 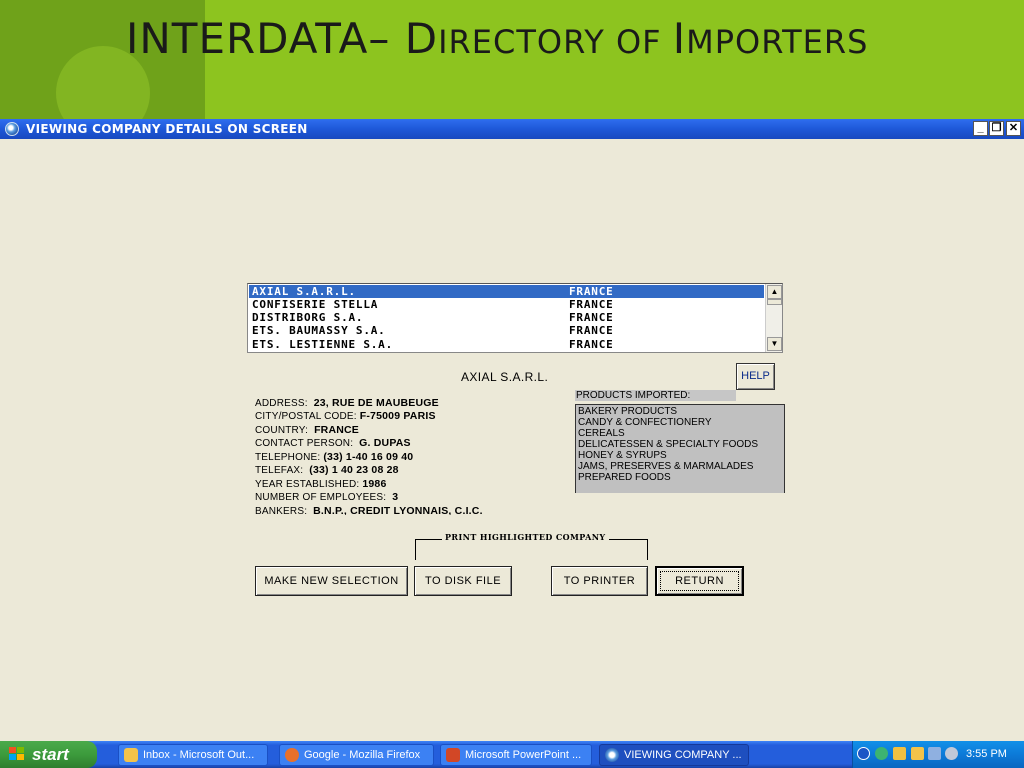 I want to click on start-button: start, so click(x=48, y=754).